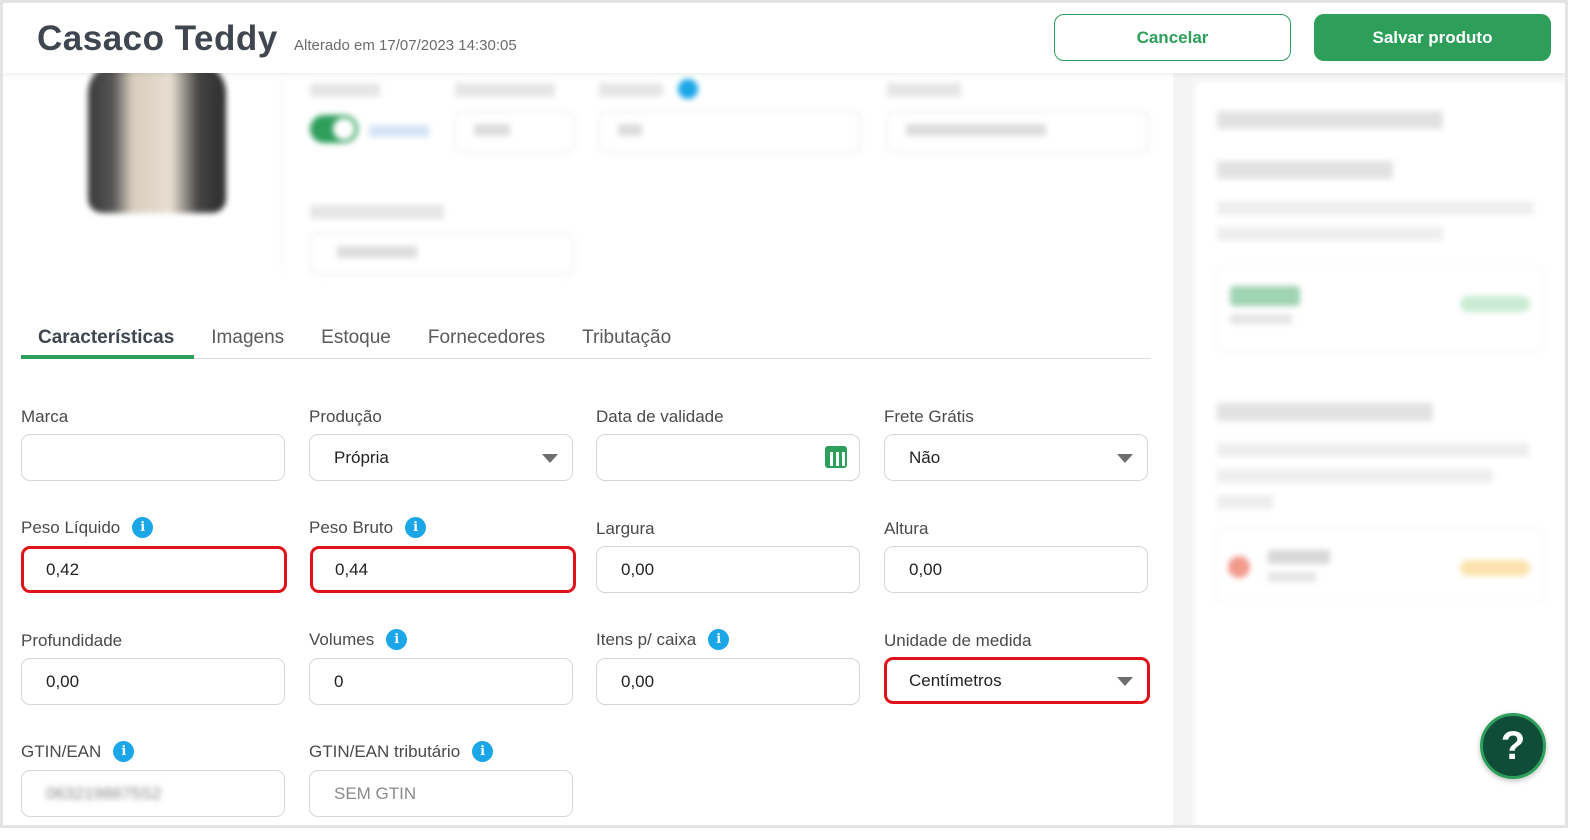 The image size is (1590, 840). What do you see at coordinates (906, 528) in the screenshot?
I see `altura-label: Altura` at bounding box center [906, 528].